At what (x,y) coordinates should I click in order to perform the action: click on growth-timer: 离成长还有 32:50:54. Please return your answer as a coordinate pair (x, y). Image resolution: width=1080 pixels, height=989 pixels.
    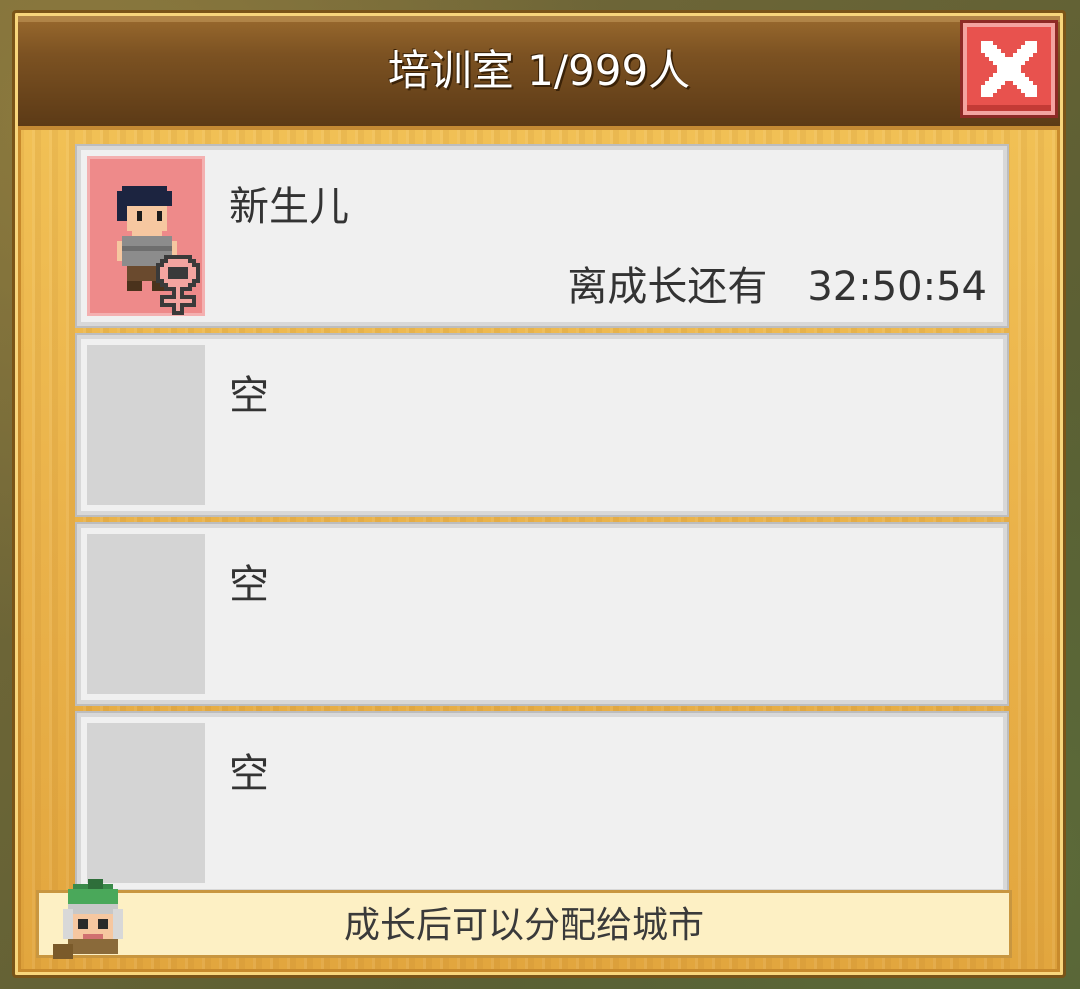
    Looking at the image, I should click on (777, 283).